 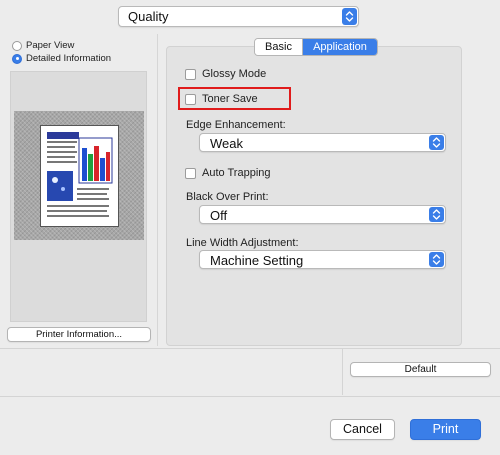 I want to click on auto-trapping-label: Auto Trapping, so click(x=236, y=173).